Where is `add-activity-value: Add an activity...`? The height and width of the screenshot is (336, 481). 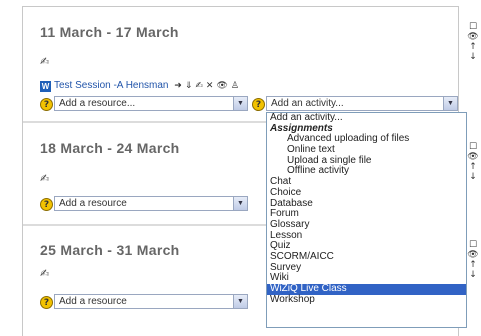 add-activity-value: Add an activity... is located at coordinates (307, 103).